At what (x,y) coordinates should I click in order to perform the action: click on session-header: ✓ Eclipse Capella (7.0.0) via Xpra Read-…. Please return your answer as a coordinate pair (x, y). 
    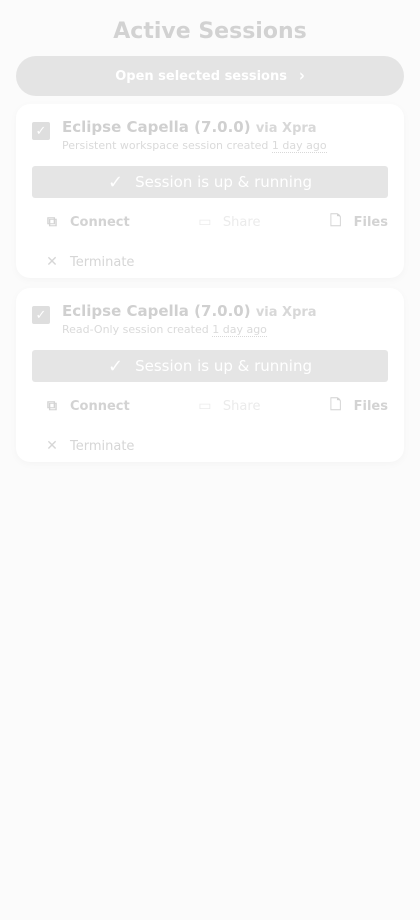
    Looking at the image, I should click on (210, 321).